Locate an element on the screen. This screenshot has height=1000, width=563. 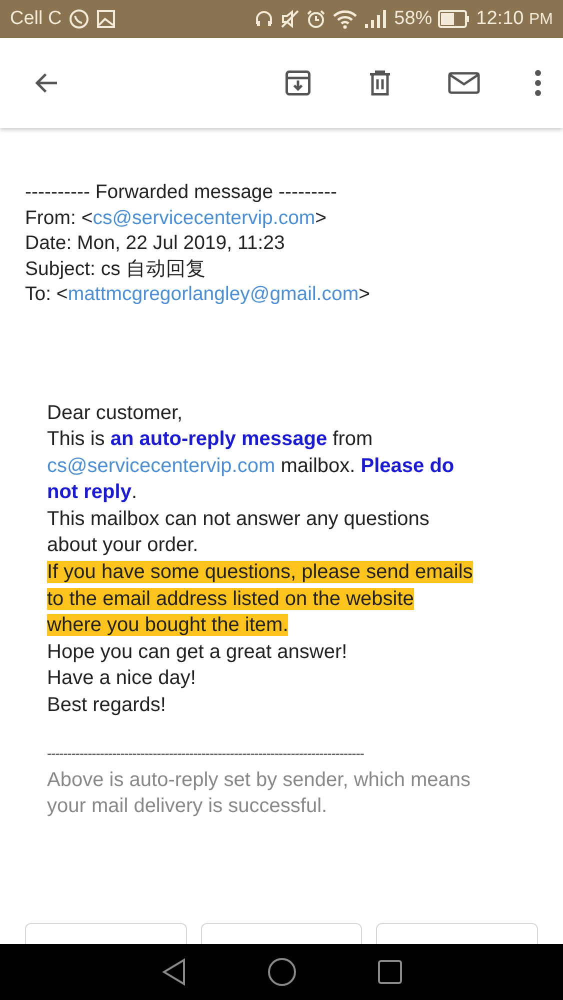
message-line: Hope you can get a great answer! is located at coordinates (197, 652).